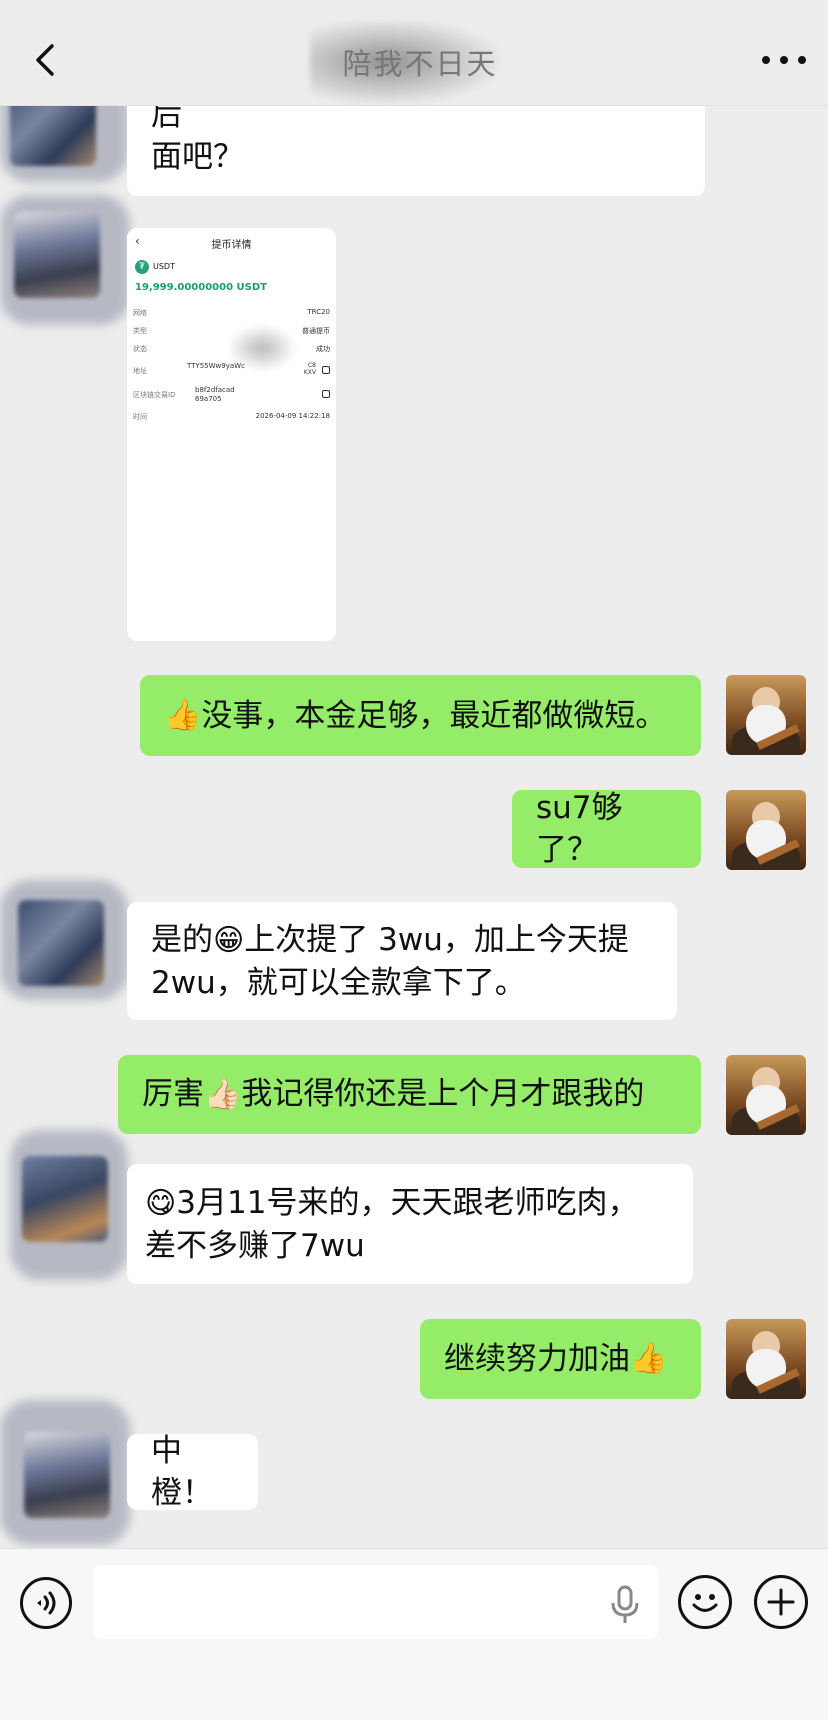 The height and width of the screenshot is (1720, 828). I want to click on message-text-b: 我记得你还是上个月才跟我的, so click(443, 1094).